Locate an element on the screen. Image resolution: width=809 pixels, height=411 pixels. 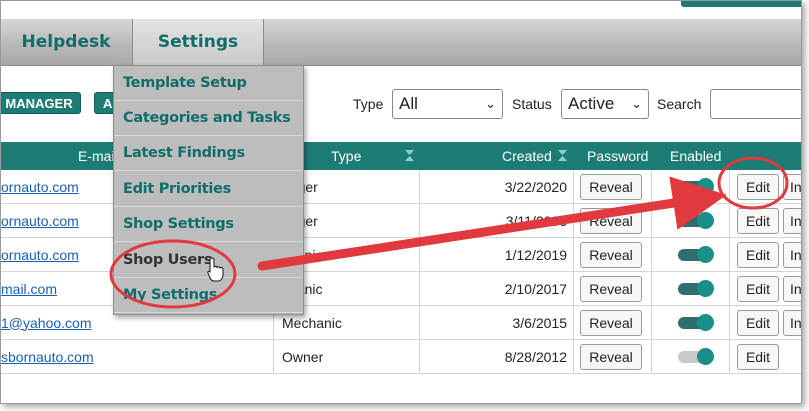
menu-item-categories-and-tasks: Categories and Tasks is located at coordinates (208, 118).